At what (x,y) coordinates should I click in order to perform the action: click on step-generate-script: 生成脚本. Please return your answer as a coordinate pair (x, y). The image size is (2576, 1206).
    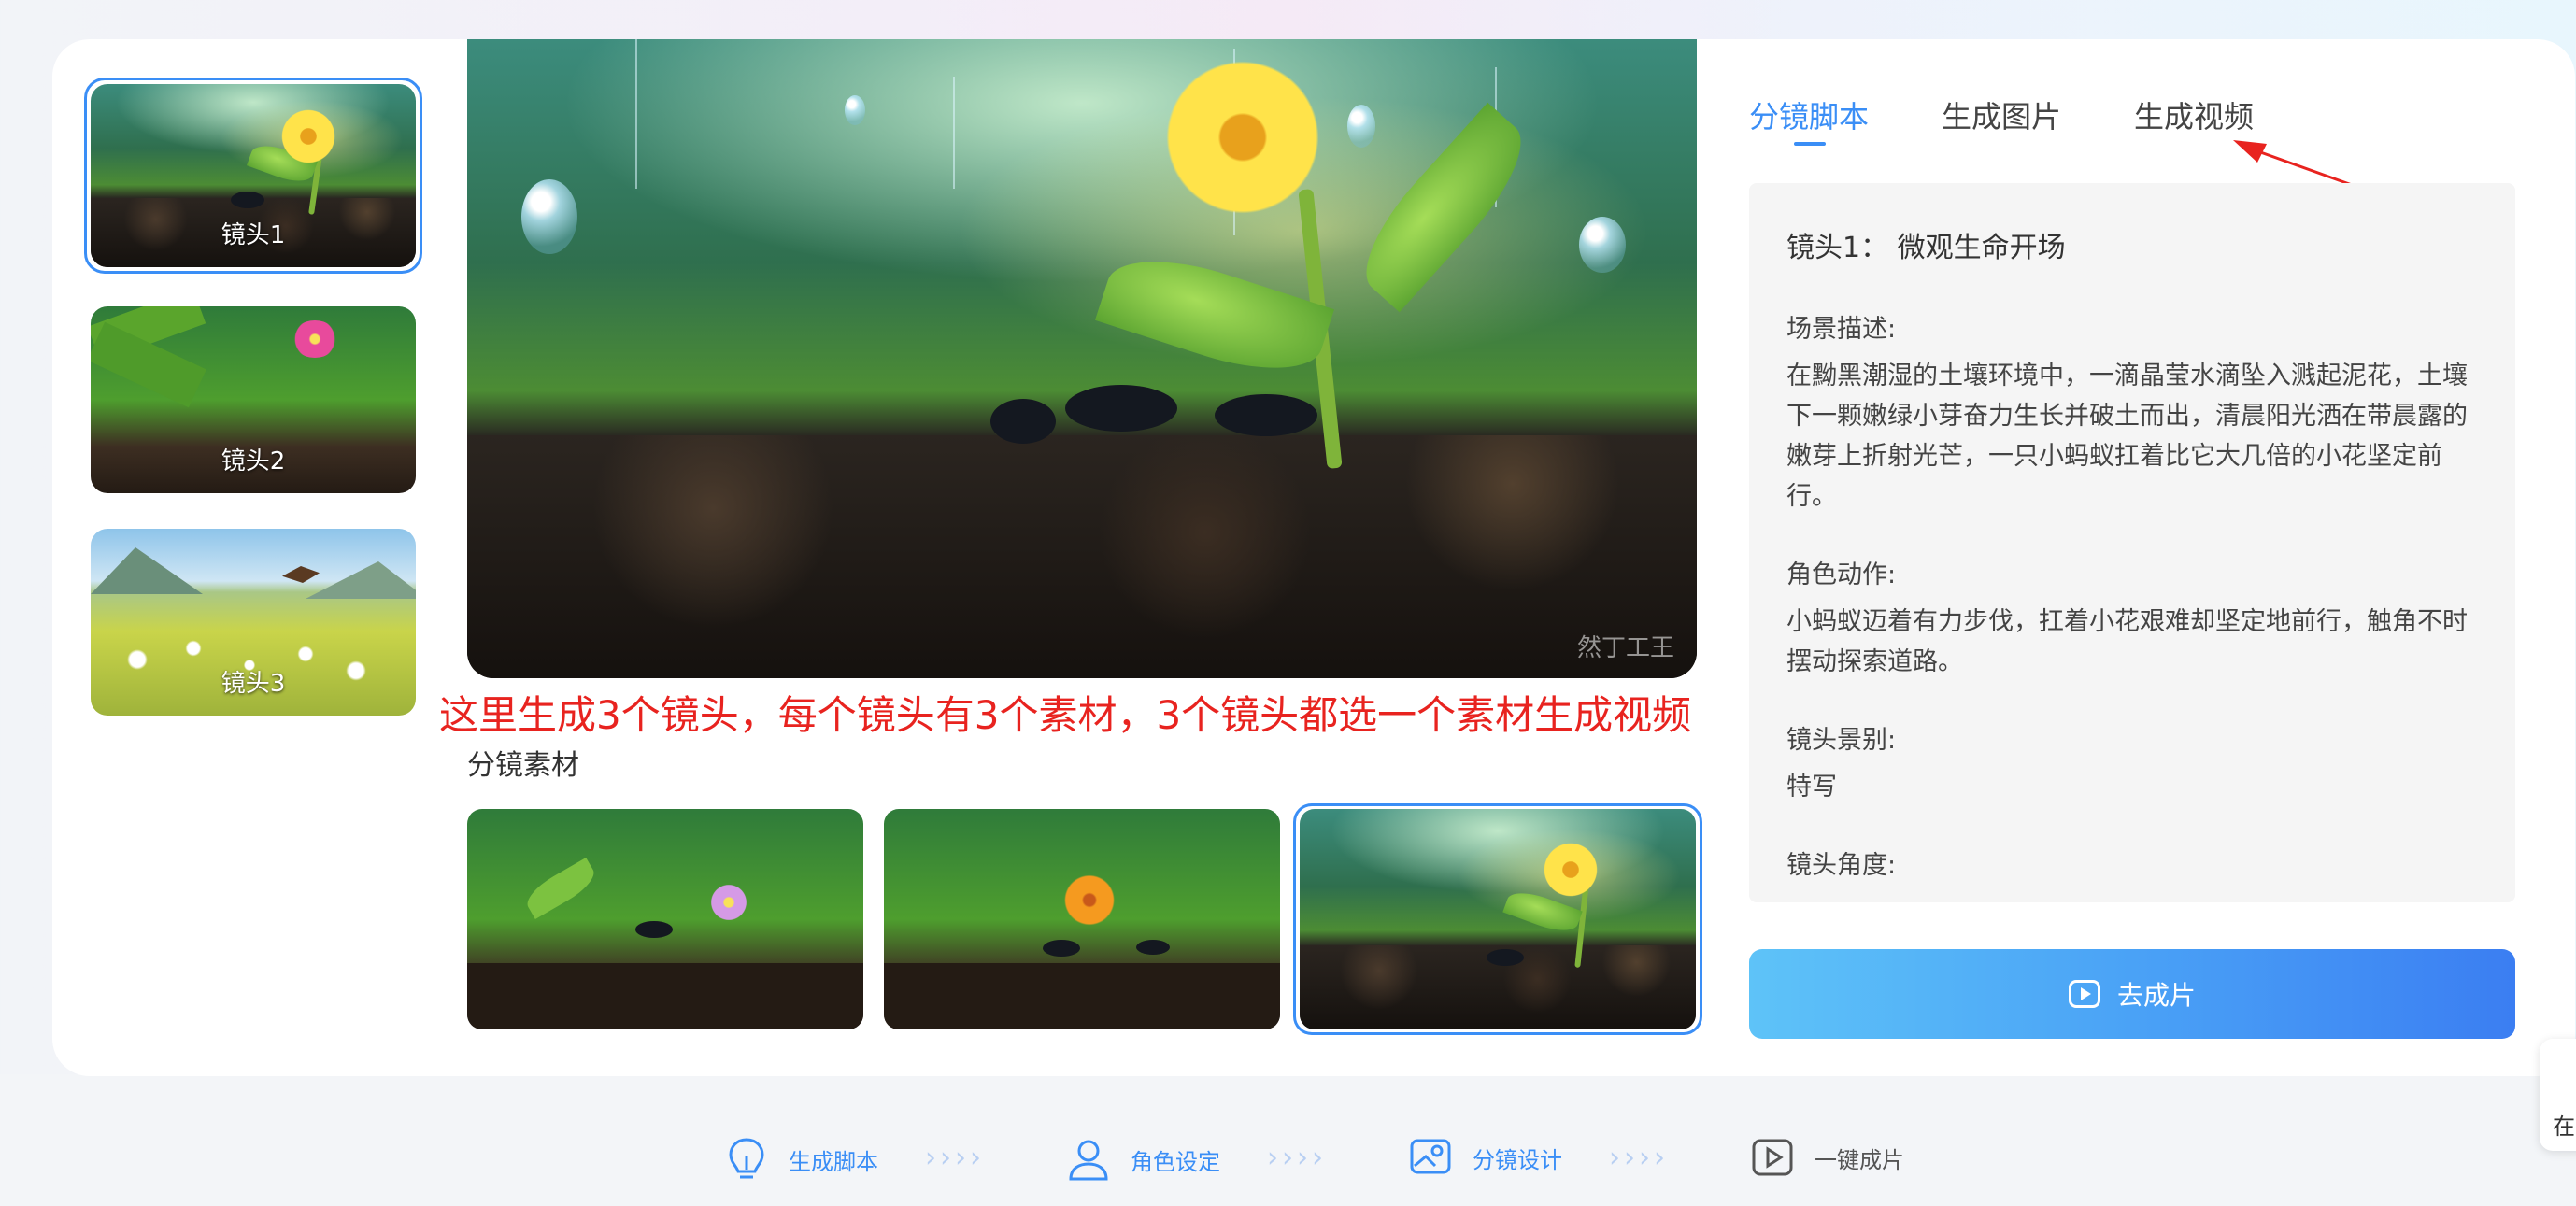
    Looking at the image, I should click on (802, 1159).